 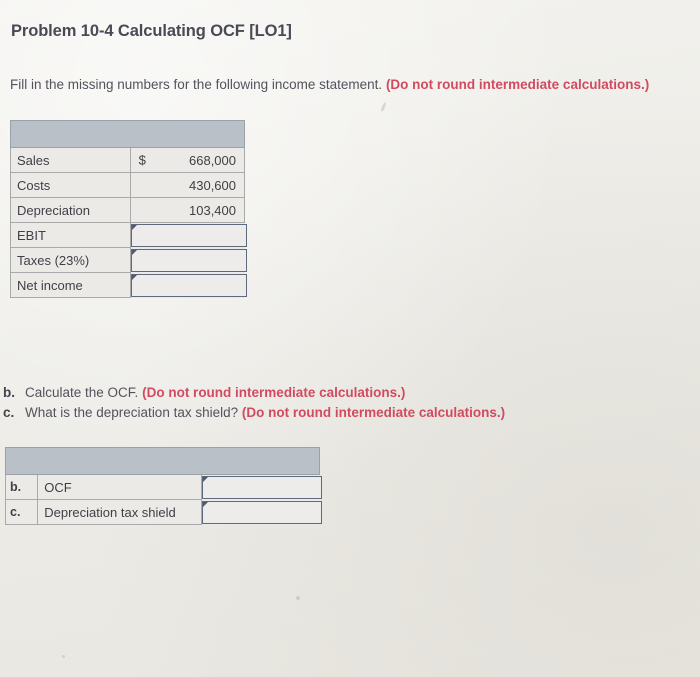 What do you see at coordinates (187, 160) in the screenshot?
I see `row-value-sales: $ 668,000` at bounding box center [187, 160].